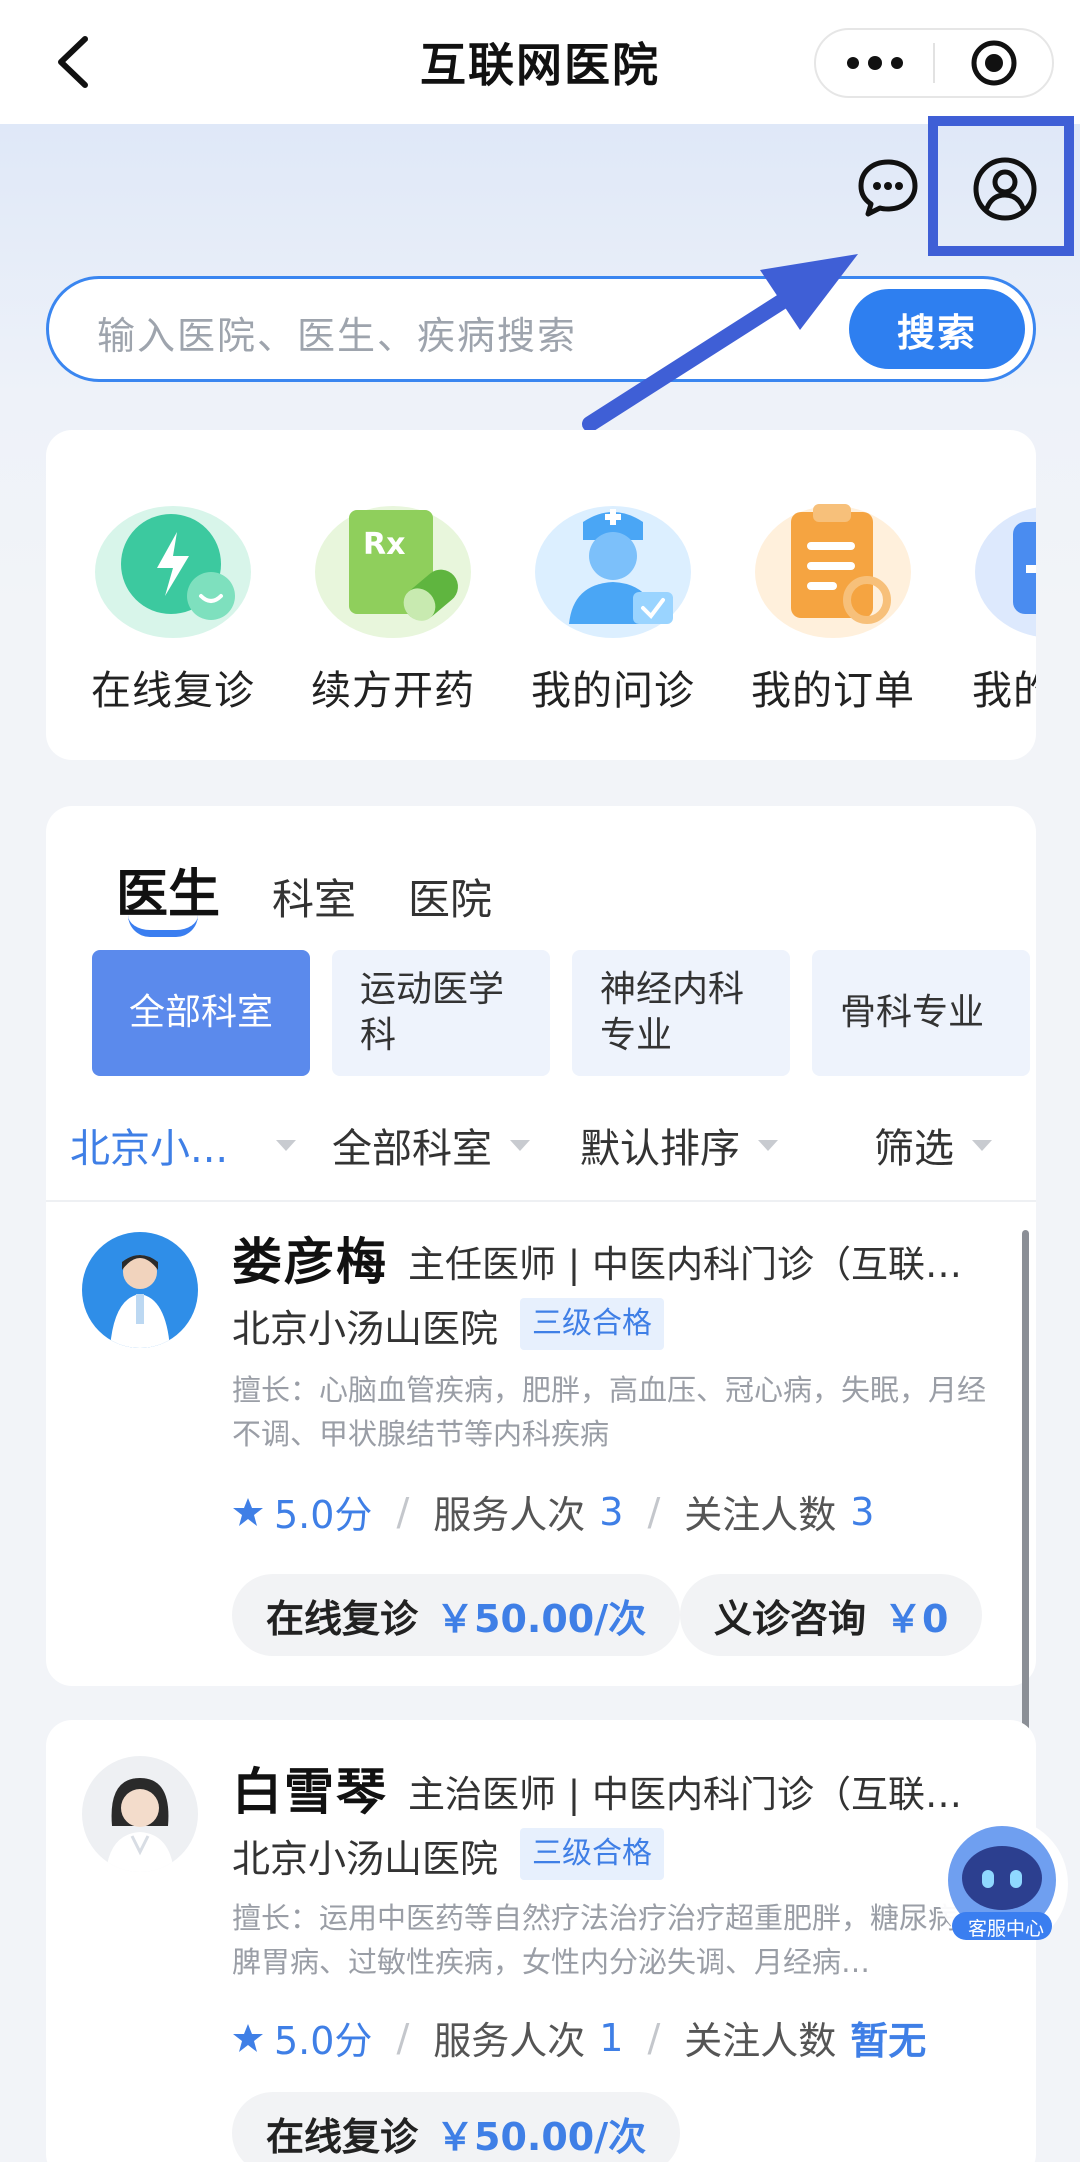  I want to click on divider, so click(541, 1201).